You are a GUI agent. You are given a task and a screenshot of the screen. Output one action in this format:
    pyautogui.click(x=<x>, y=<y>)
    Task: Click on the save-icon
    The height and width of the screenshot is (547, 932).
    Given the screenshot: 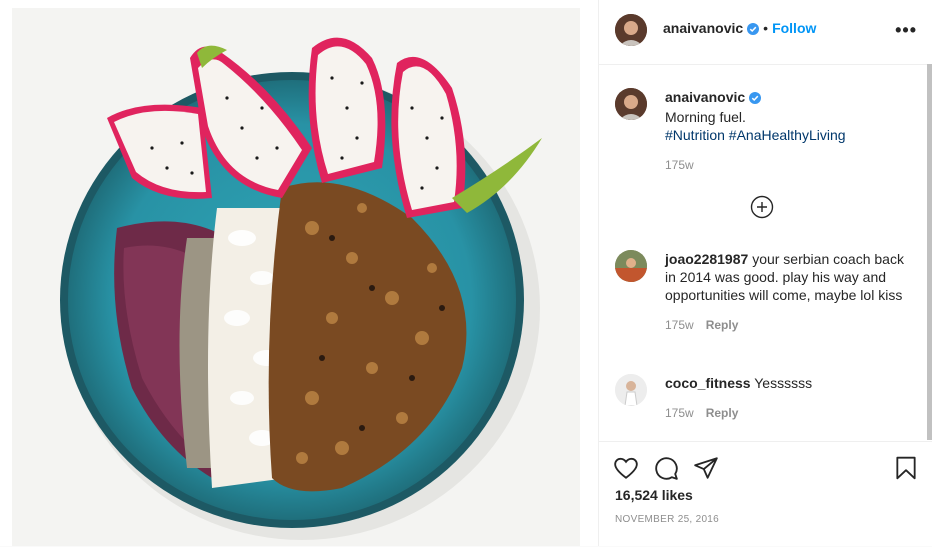 What is the action you would take?
    pyautogui.click(x=906, y=468)
    